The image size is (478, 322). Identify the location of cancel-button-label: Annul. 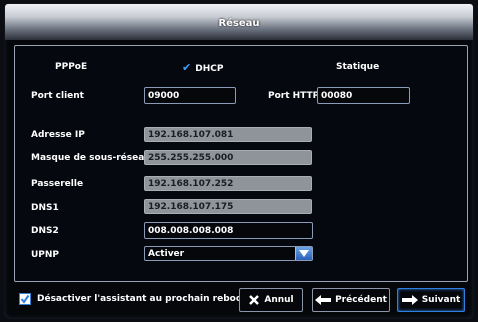
(279, 300).